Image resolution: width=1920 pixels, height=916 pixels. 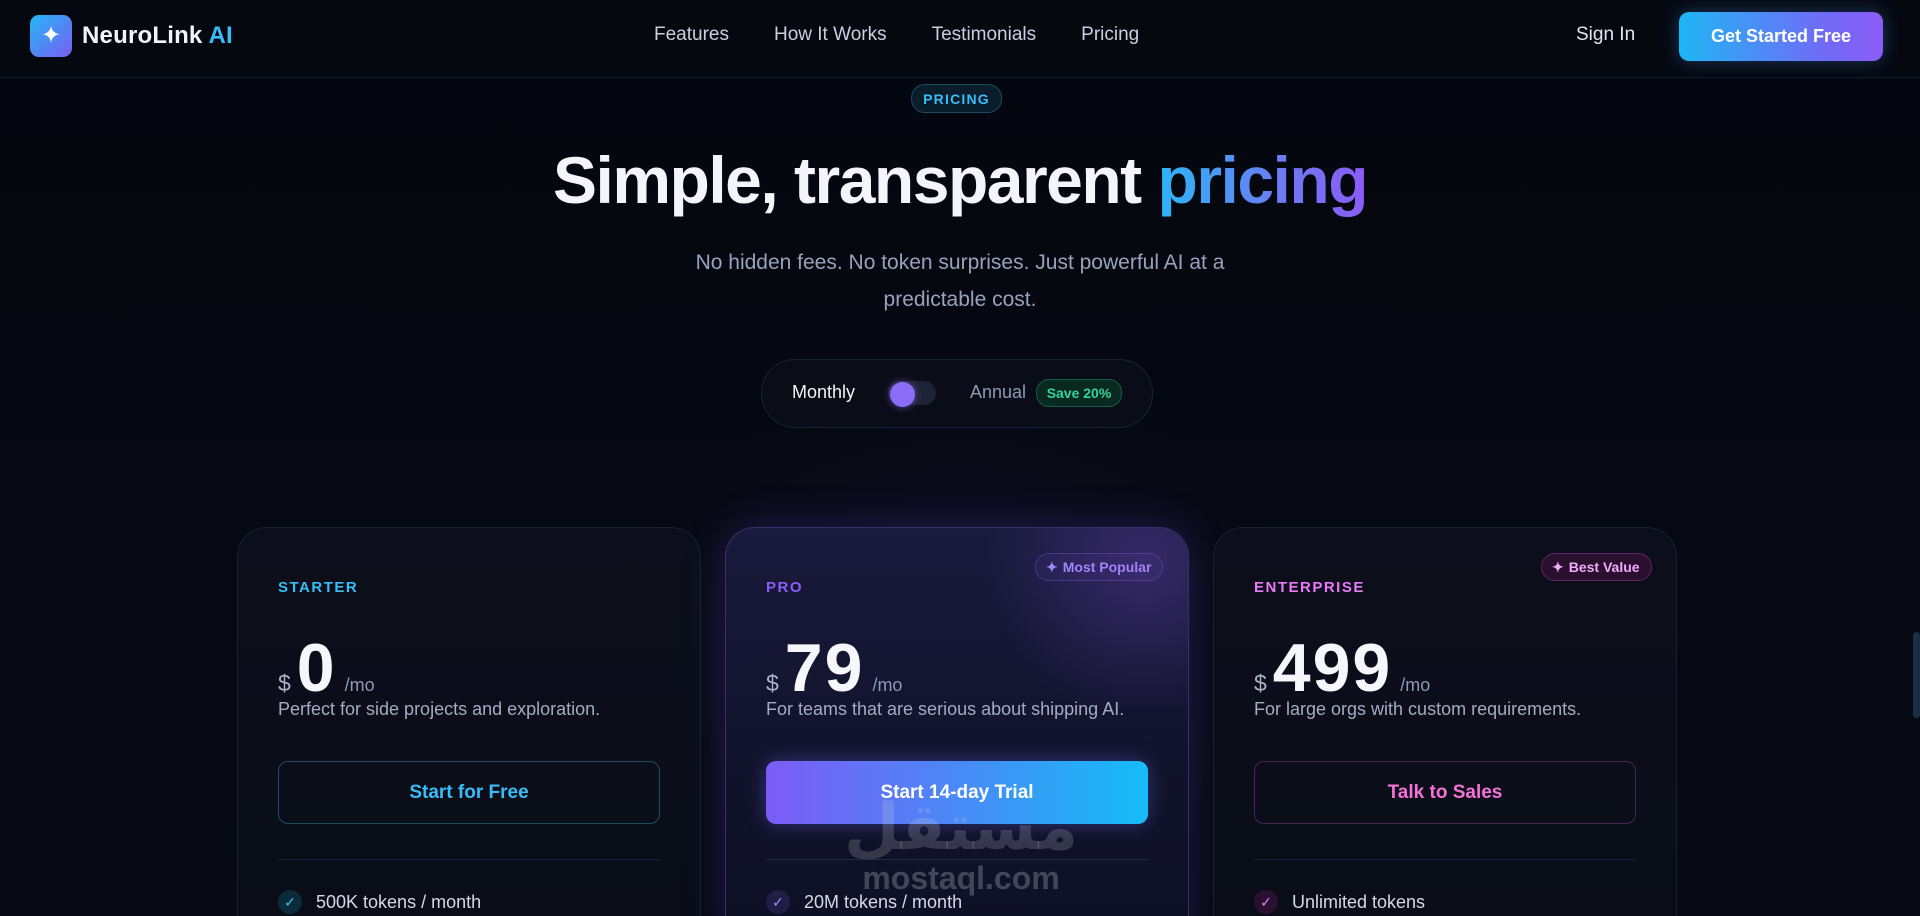 I want to click on most-popular-badge: ✦ Most Popular, so click(x=1099, y=567).